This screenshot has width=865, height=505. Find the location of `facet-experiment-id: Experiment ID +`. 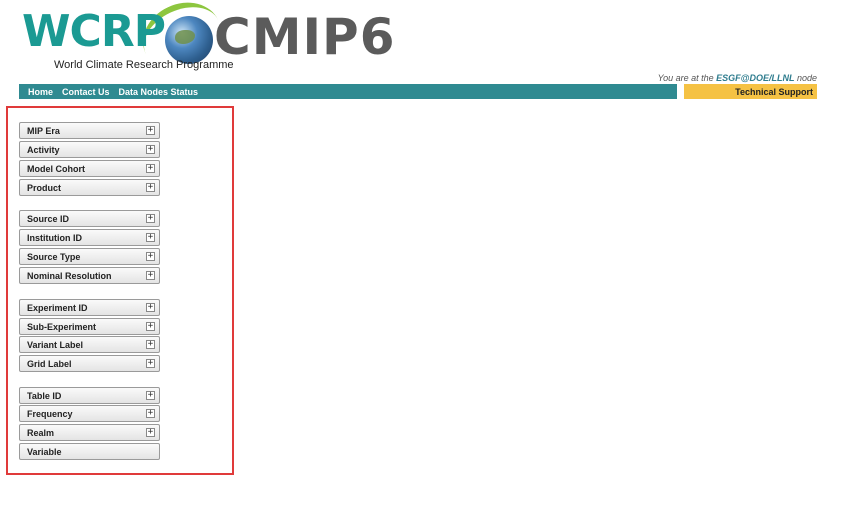

facet-experiment-id: Experiment ID + is located at coordinates (89, 307).